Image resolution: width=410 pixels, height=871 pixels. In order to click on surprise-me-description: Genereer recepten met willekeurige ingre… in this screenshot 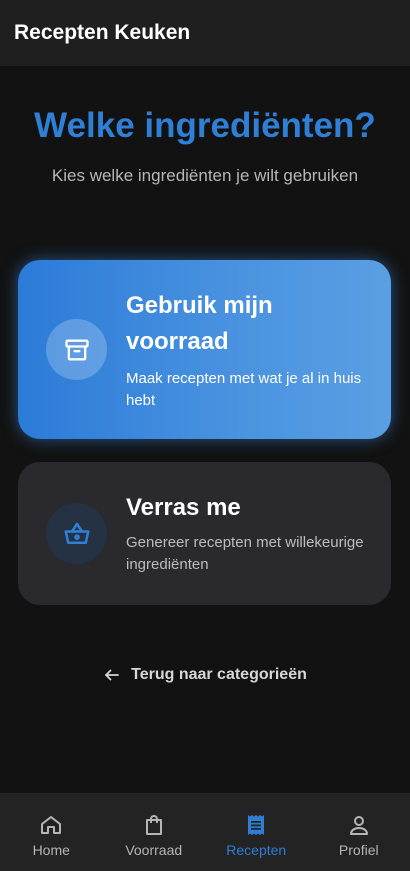, I will do `click(245, 553)`.